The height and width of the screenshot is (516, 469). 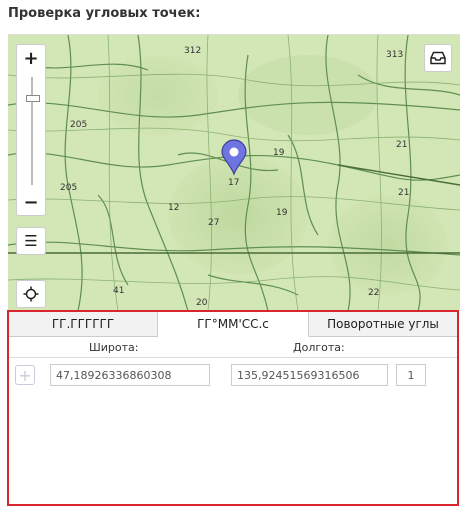 I want to click on parcel-label: 20, so click(x=202, y=303).